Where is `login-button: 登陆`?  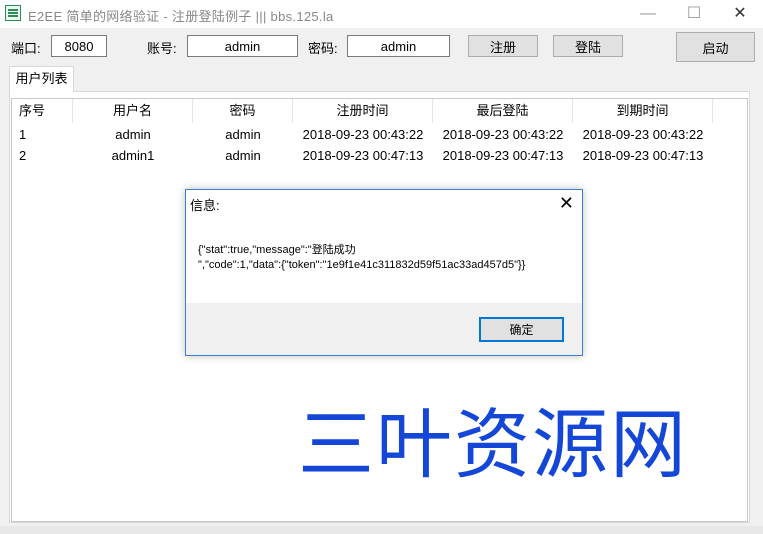
login-button: 登陆 is located at coordinates (588, 46).